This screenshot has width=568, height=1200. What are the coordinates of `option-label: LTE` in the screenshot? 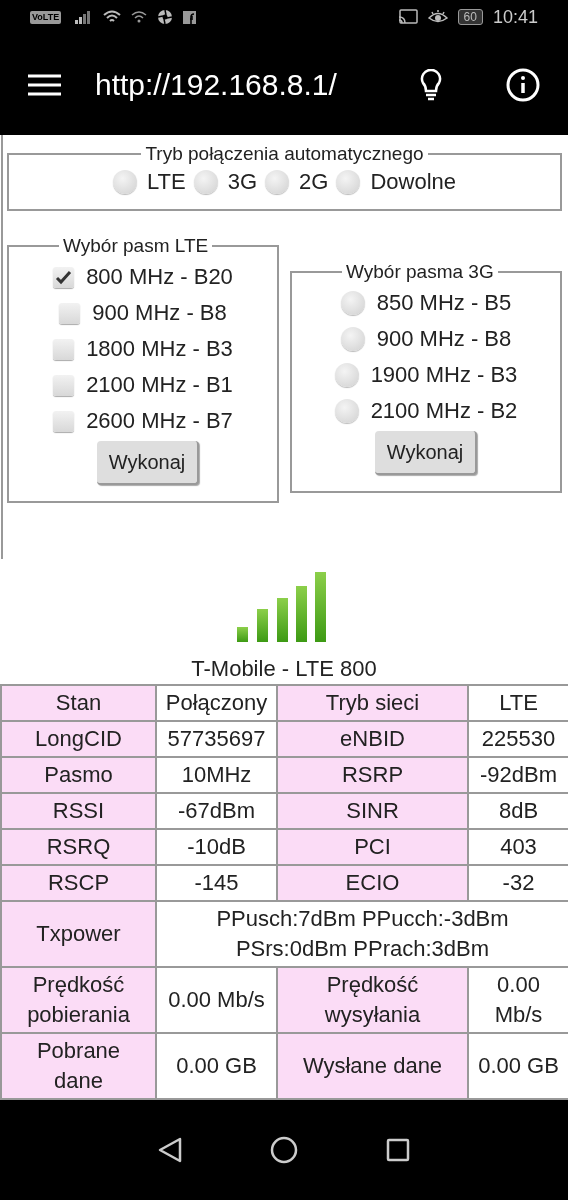 It's located at (166, 182).